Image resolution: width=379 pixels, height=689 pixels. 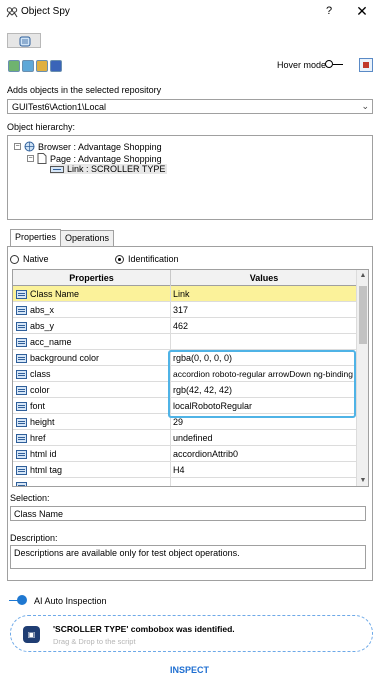 I want to click on property-name: html tag, so click(x=46, y=470).